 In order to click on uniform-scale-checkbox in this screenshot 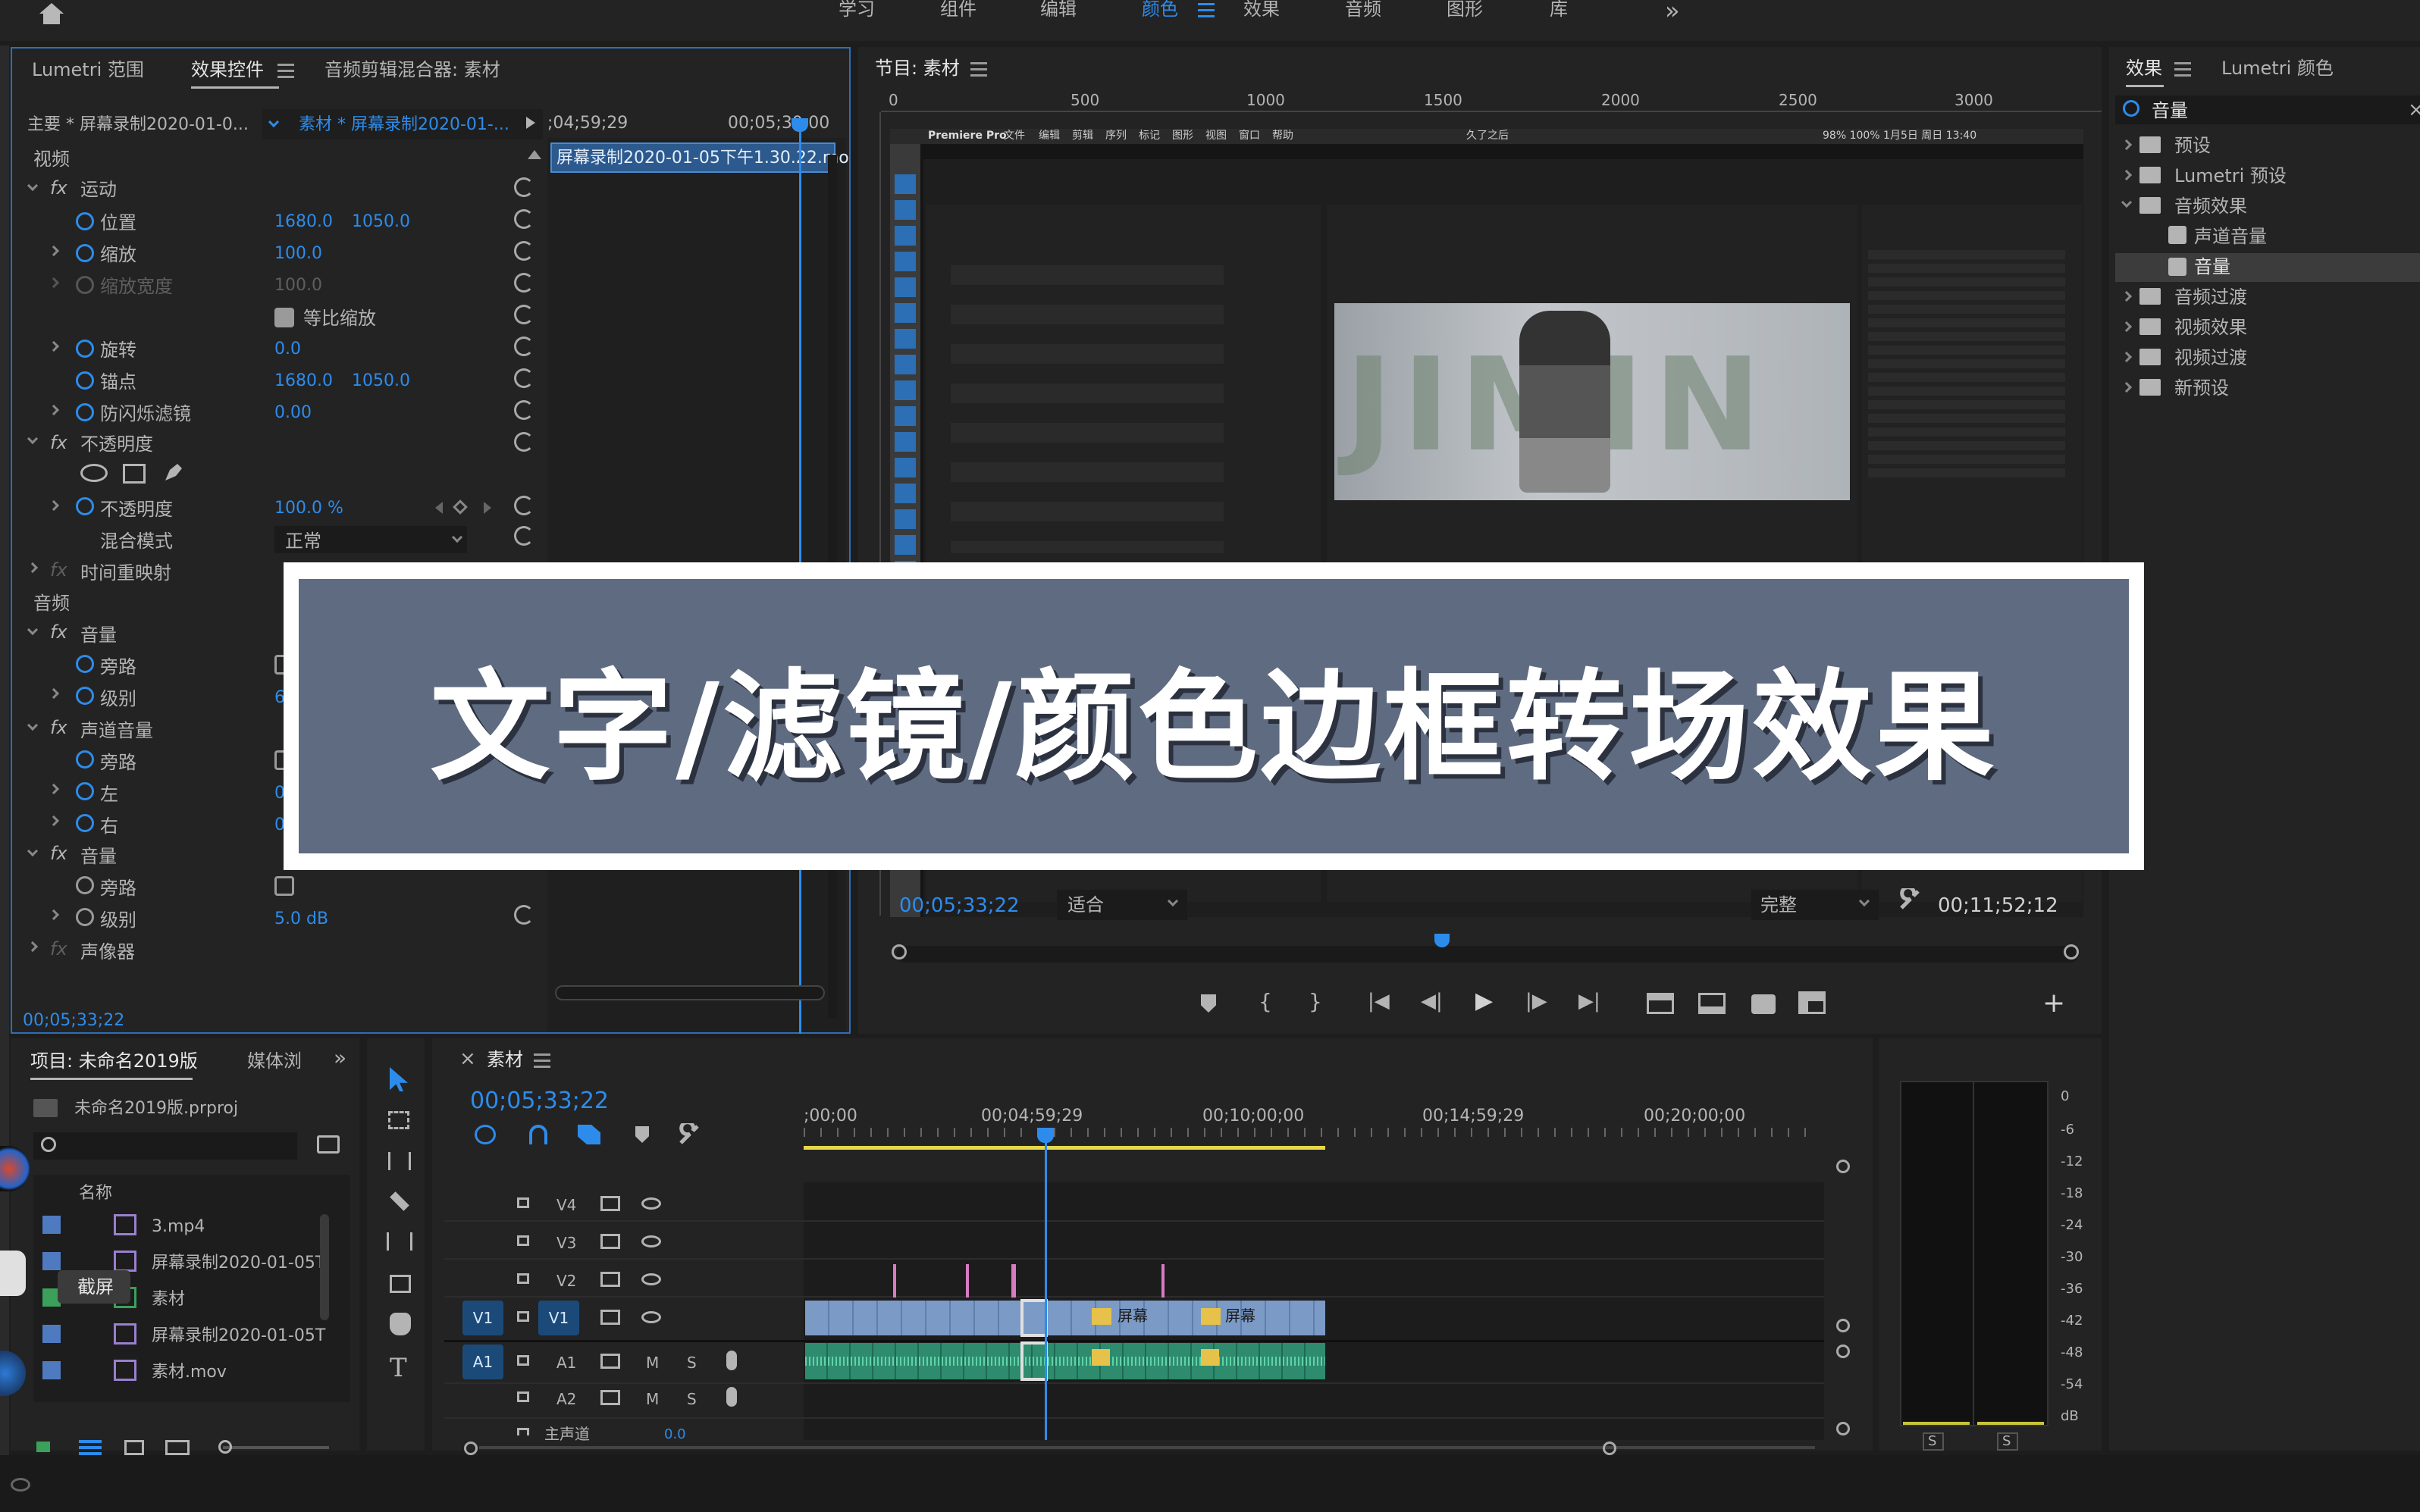, I will do `click(284, 317)`.